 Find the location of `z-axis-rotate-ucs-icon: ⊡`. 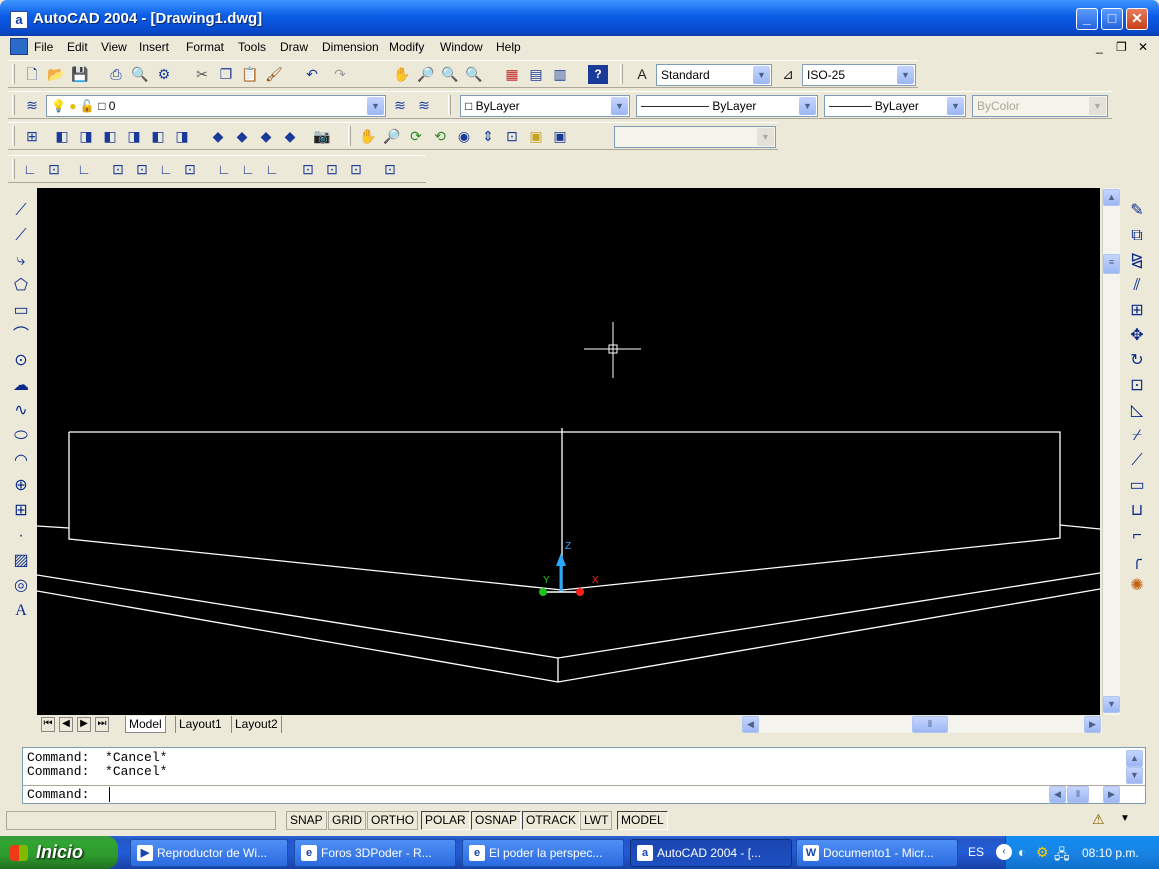

z-axis-rotate-ucs-icon: ⊡ is located at coordinates (356, 169).